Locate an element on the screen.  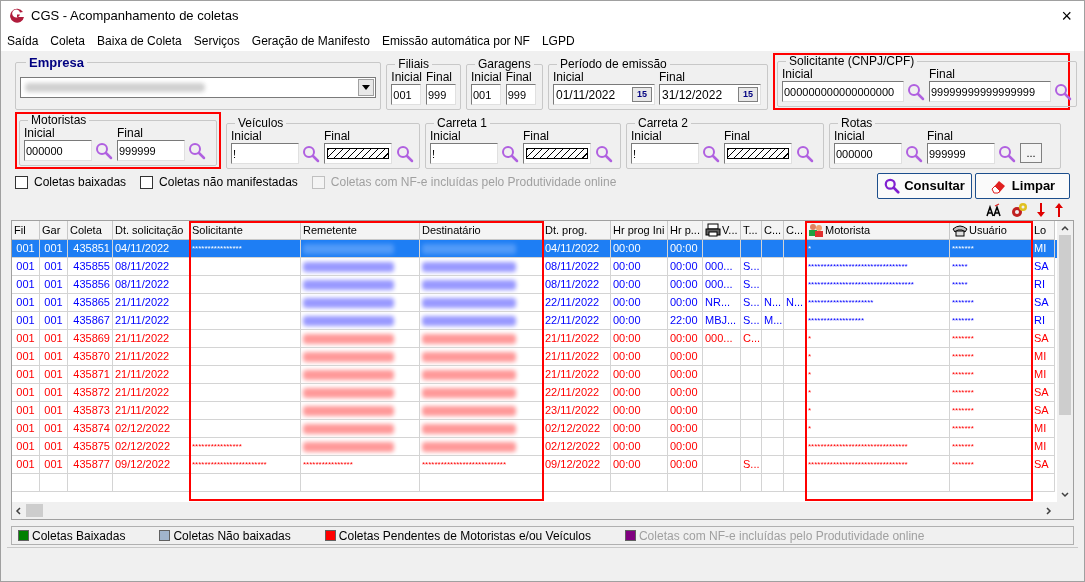
table-row: 001 001 435871 21/11/2022 21/11/2022 00:00 00:00 * ******* MI is located at coordinates (534, 375).